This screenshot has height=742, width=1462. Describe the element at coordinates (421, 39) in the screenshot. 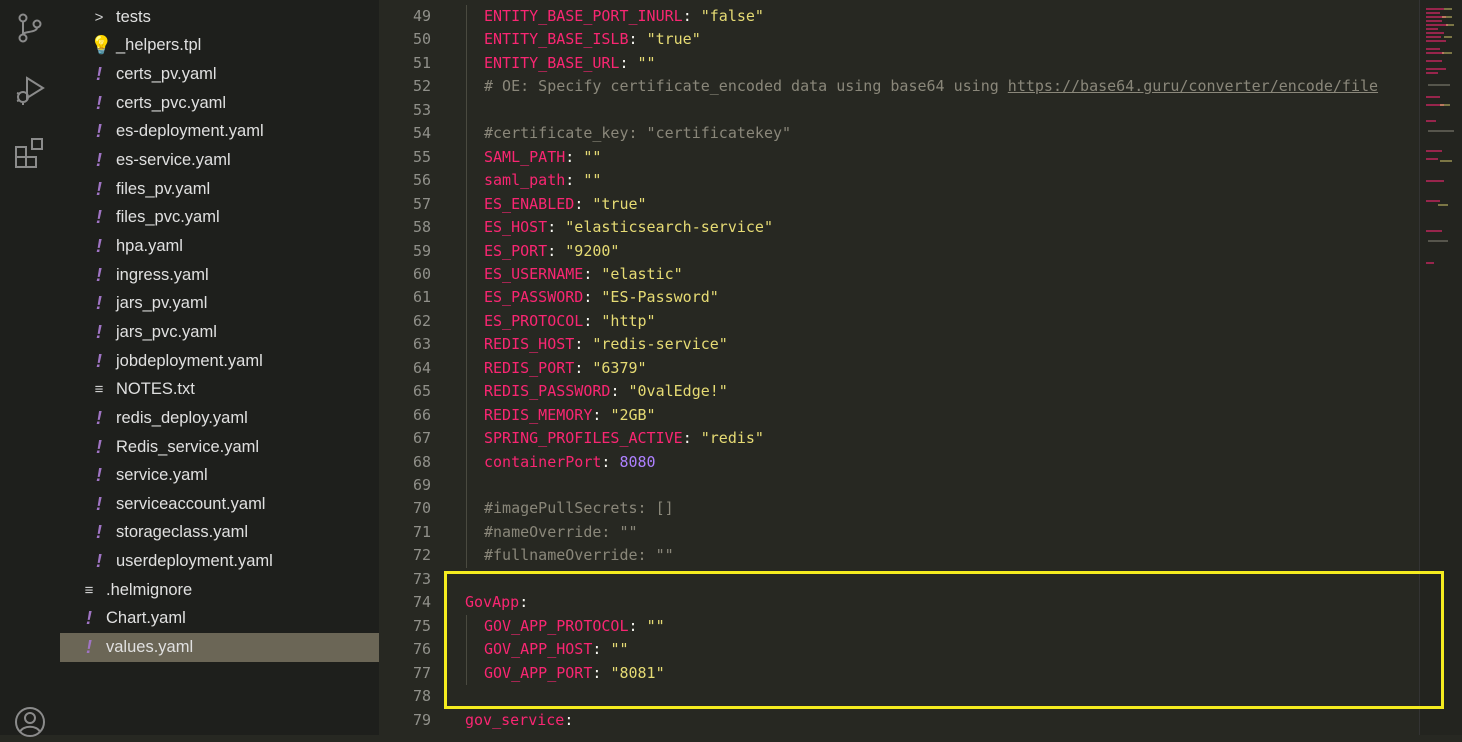

I see `line-number: 50` at that location.